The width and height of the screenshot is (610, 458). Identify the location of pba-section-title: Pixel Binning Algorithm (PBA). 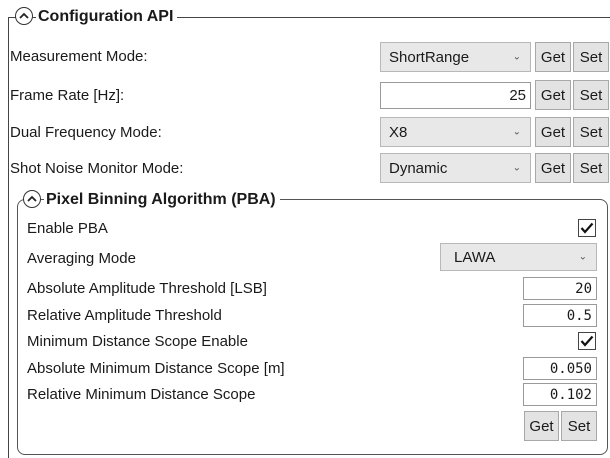
(162, 200).